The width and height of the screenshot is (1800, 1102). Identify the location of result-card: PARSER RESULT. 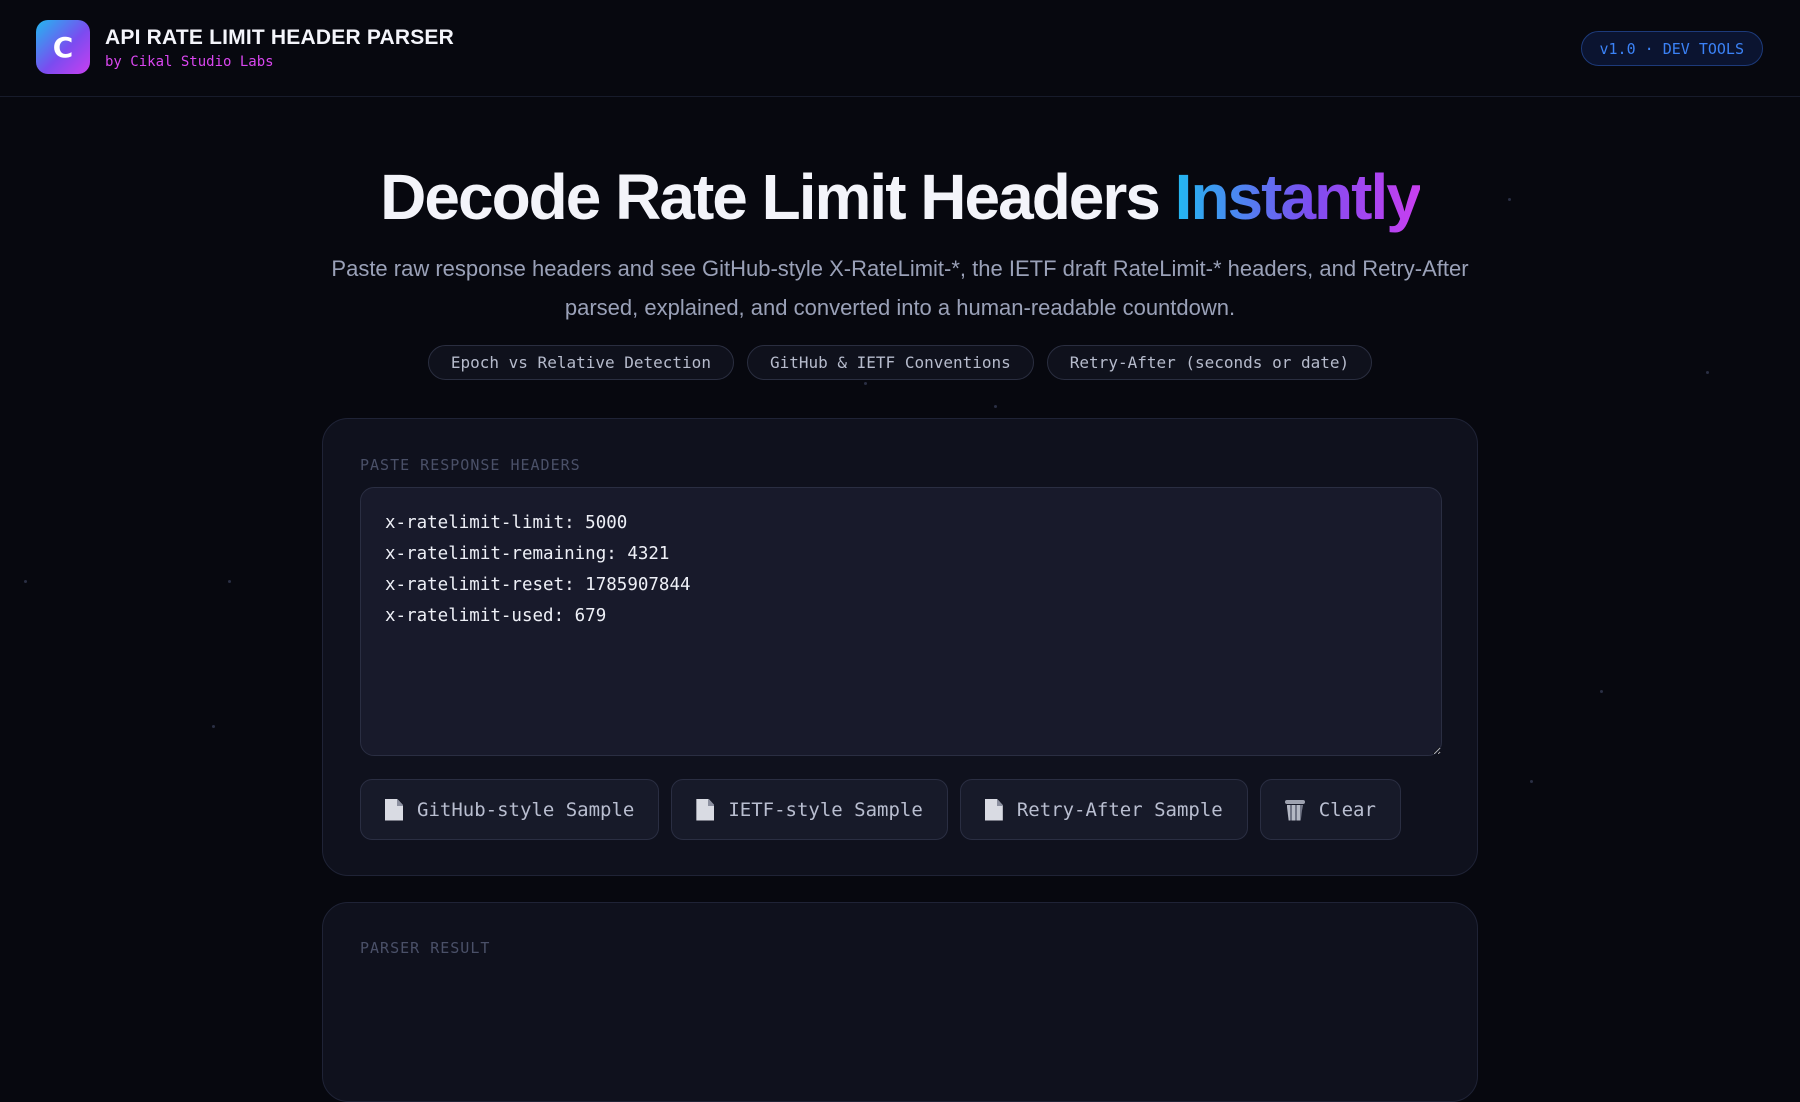
(900, 1002).